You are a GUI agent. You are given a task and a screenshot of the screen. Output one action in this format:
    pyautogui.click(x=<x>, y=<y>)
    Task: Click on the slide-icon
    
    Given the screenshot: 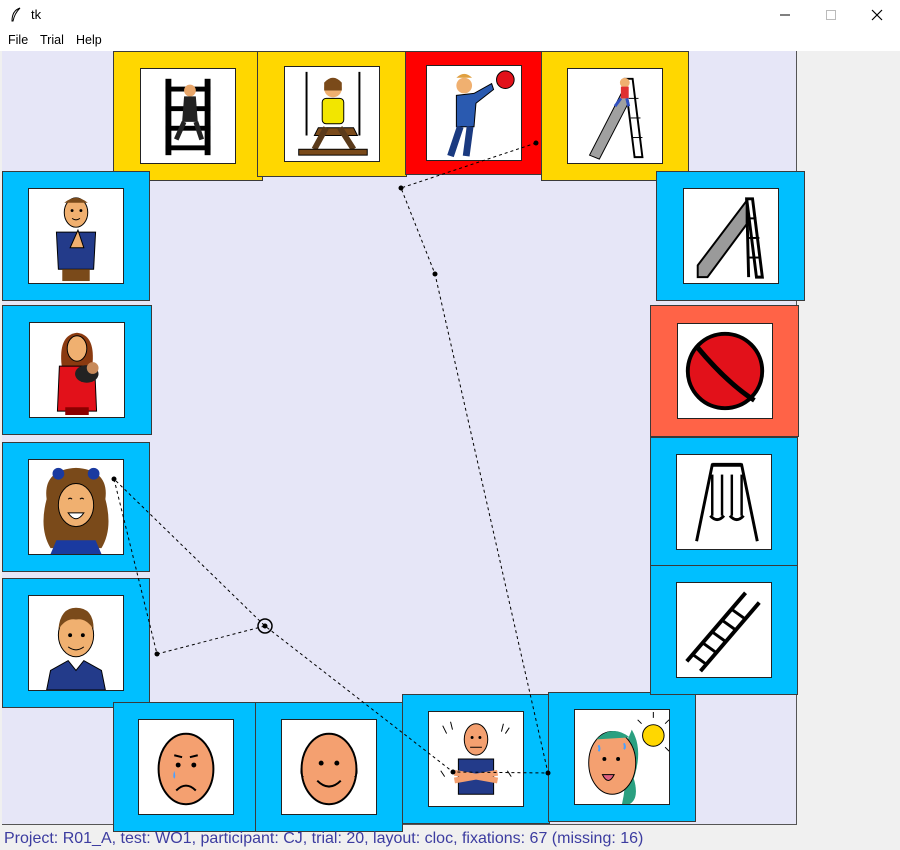 What is the action you would take?
    pyautogui.click(x=731, y=236)
    